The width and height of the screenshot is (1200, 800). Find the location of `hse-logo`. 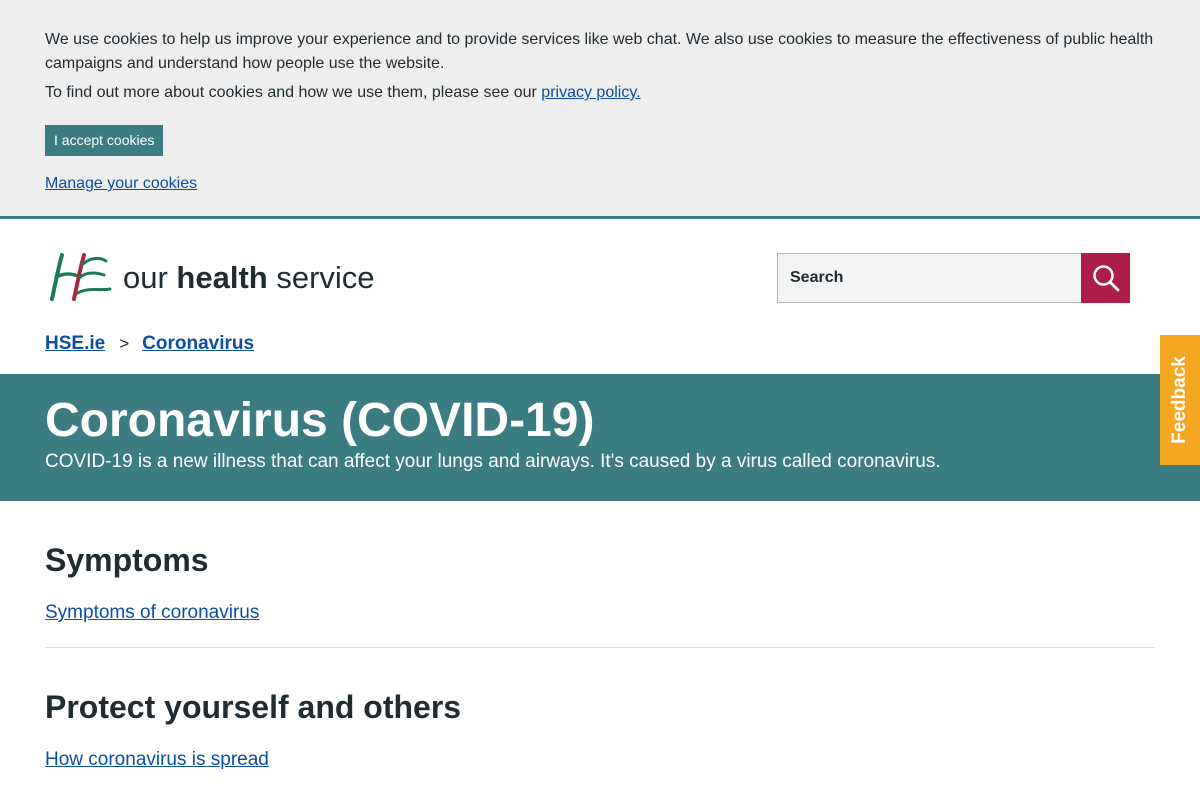

hse-logo is located at coordinates (81, 277).